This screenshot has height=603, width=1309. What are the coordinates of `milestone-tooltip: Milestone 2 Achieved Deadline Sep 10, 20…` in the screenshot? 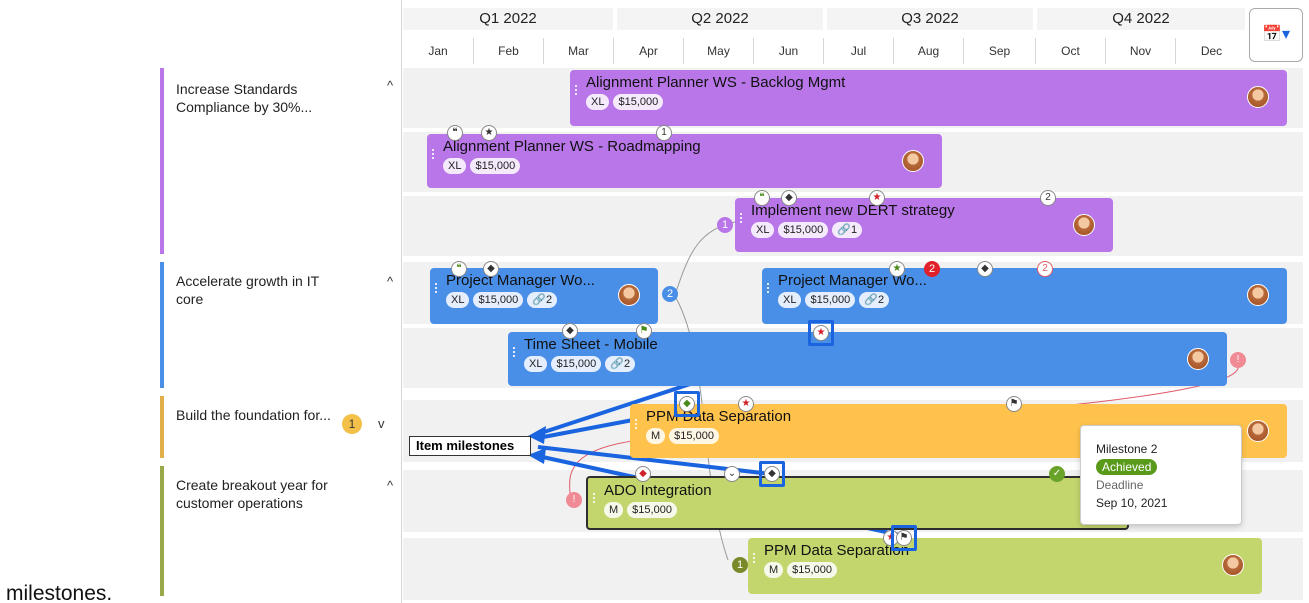 It's located at (1161, 475).